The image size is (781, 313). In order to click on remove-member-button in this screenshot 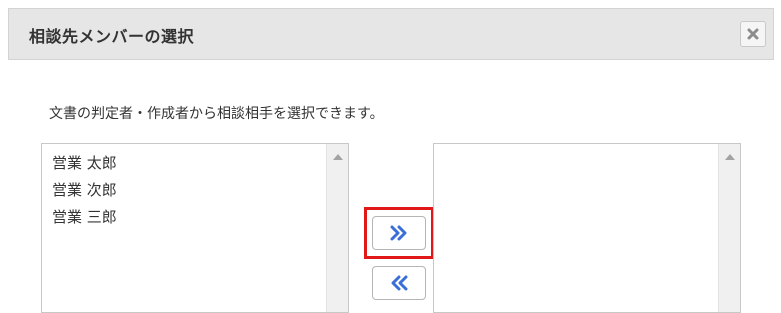, I will do `click(399, 283)`.